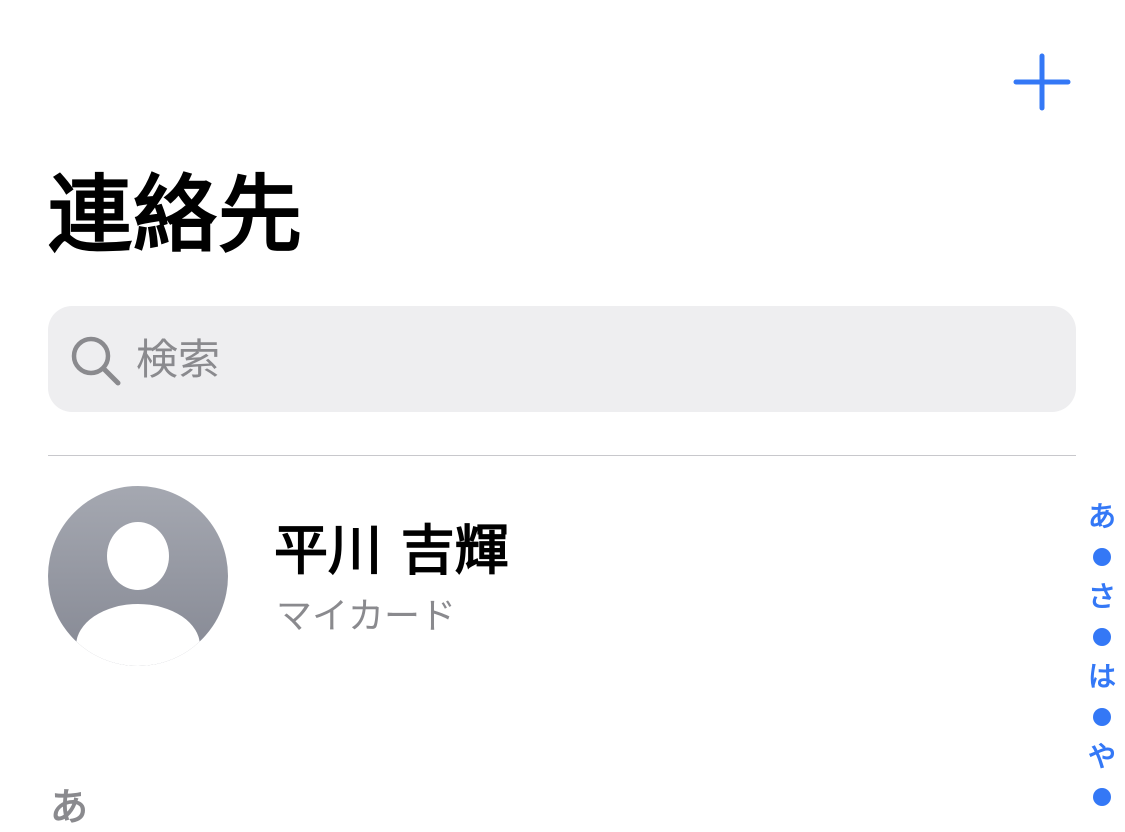 Image resolution: width=1125 pixels, height=832 pixels. What do you see at coordinates (586, 359) in the screenshot?
I see `search-input` at bounding box center [586, 359].